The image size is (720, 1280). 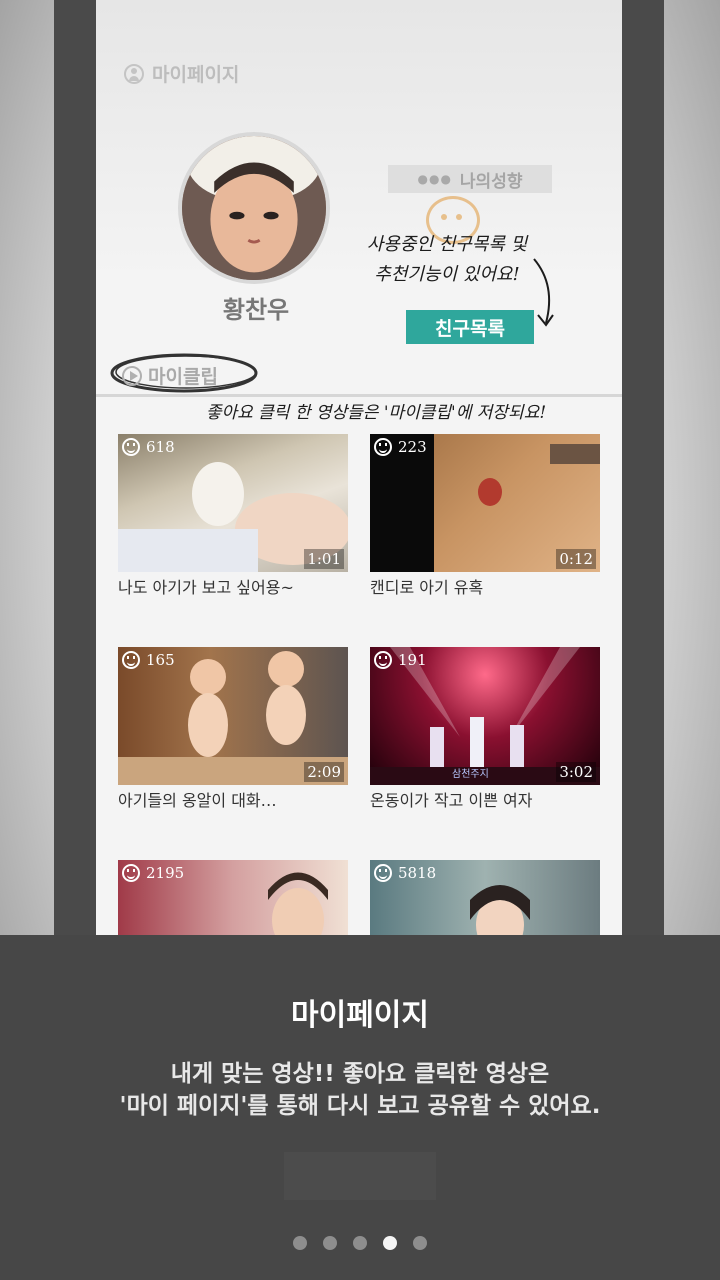 What do you see at coordinates (206, 587) in the screenshot?
I see `video-title: 나도 아기가 보고 싶어용~` at bounding box center [206, 587].